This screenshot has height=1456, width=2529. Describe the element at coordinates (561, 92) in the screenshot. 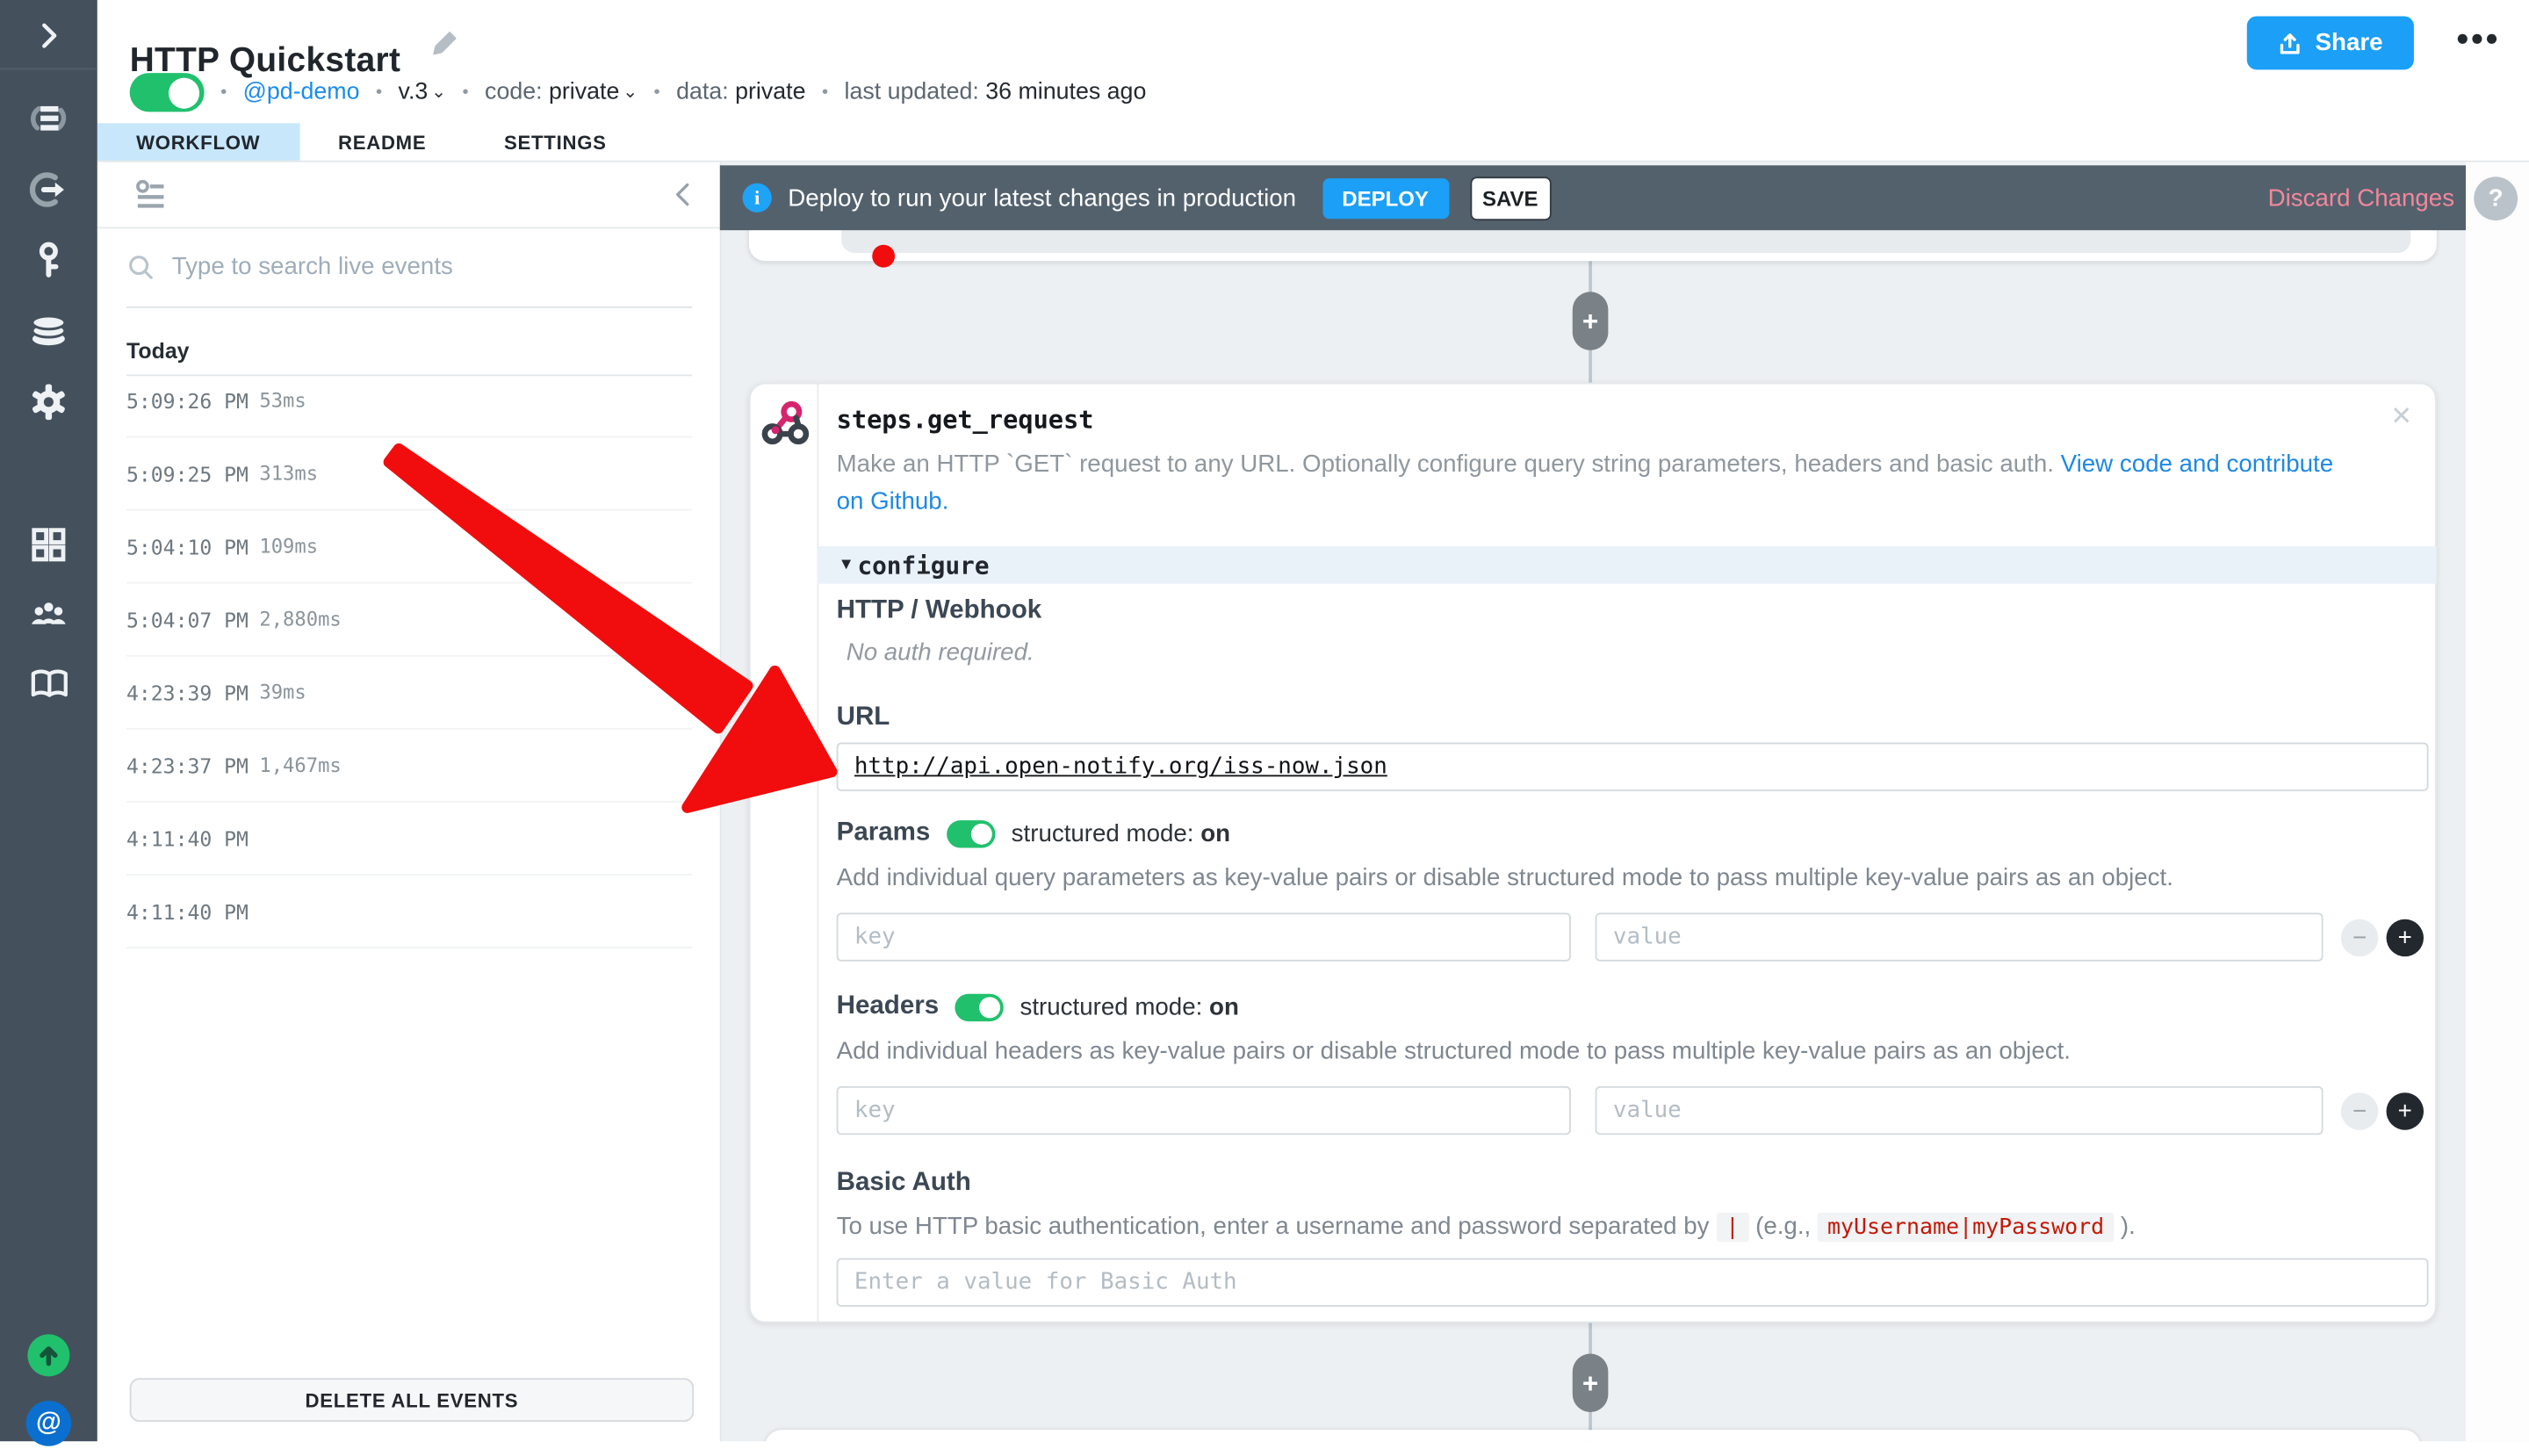

I see `code-visibility-dropdown: code: private ⌄` at that location.